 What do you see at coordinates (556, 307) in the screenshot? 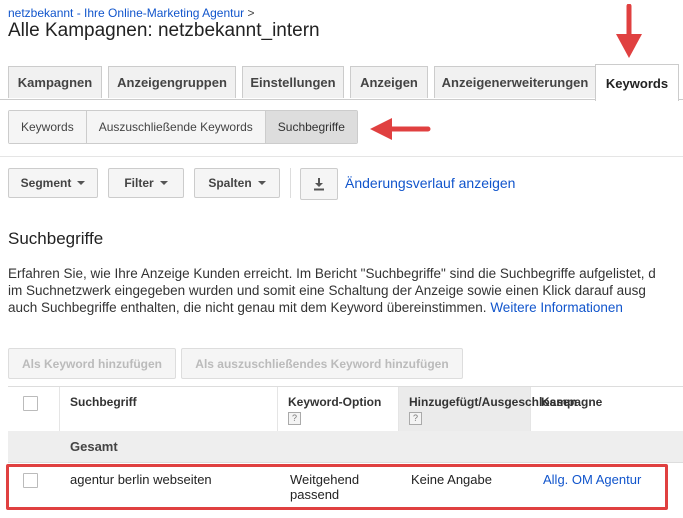
I see `more-info-link: Weitere Informationen` at bounding box center [556, 307].